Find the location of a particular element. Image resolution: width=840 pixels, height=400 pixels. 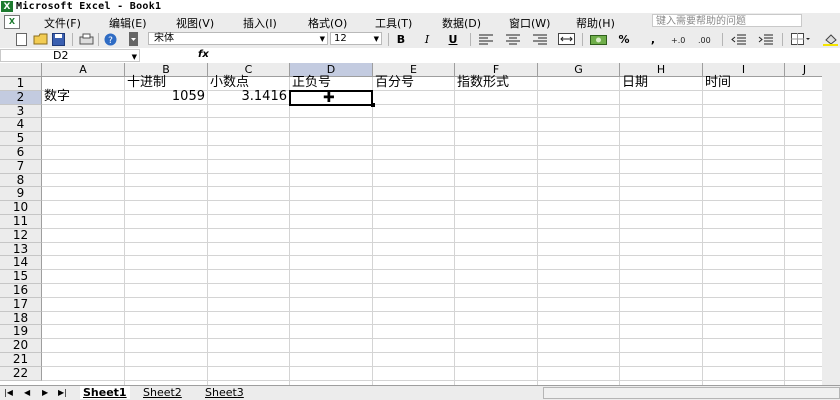

row-header: 3 is located at coordinates (21, 111).